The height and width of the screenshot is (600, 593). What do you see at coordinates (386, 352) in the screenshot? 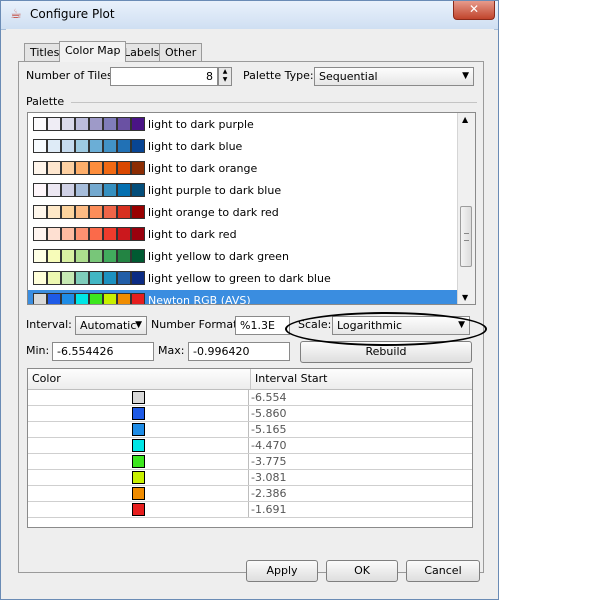
I see `rebuild-button: Rebuild` at bounding box center [386, 352].